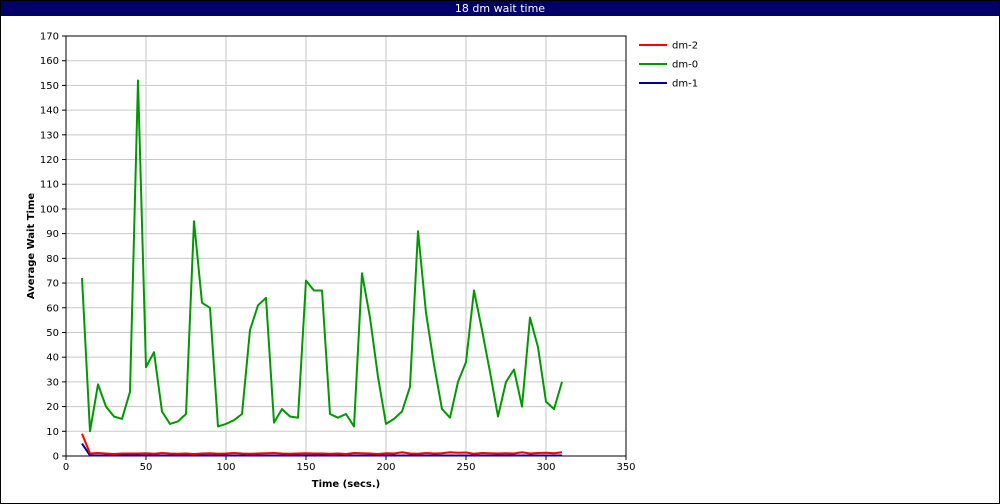  What do you see at coordinates (49, 135) in the screenshot?
I see `y-tick-label: 130` at bounding box center [49, 135].